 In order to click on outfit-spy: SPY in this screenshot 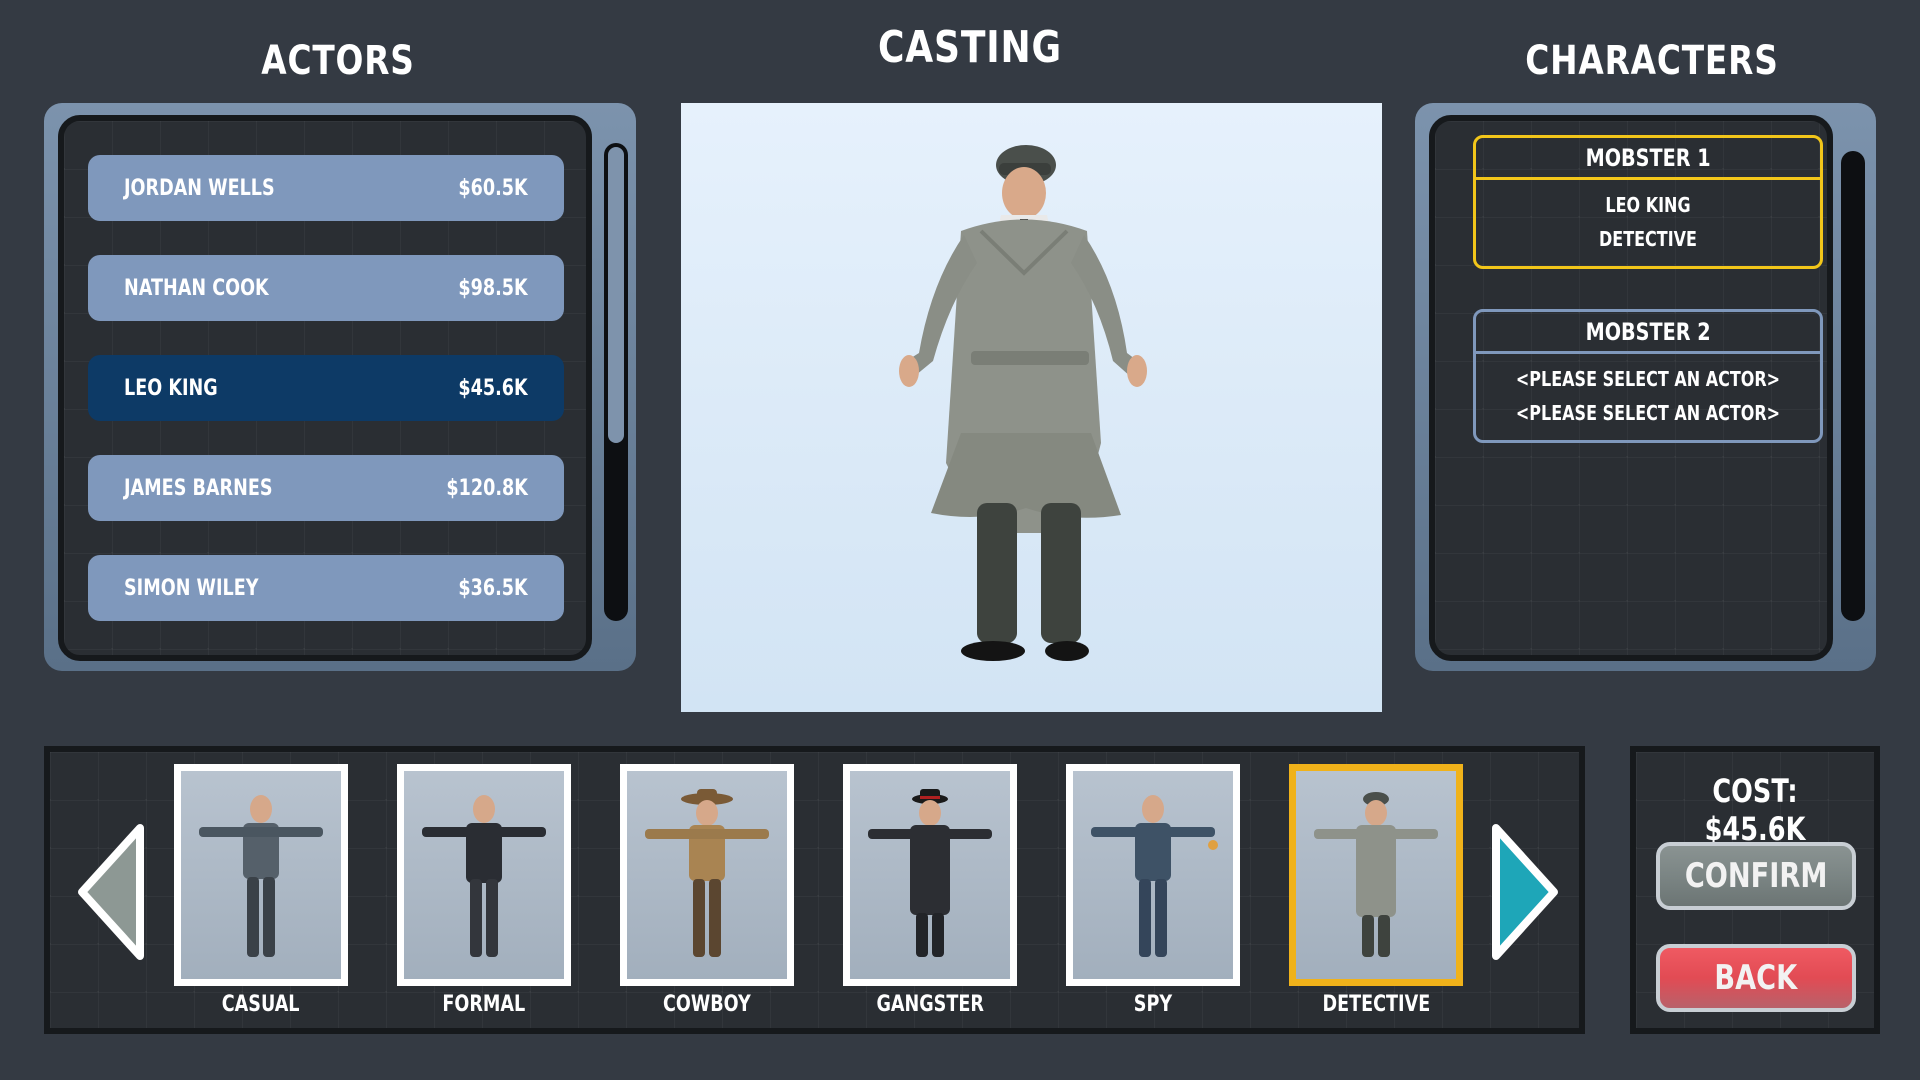, I will do `click(1153, 890)`.